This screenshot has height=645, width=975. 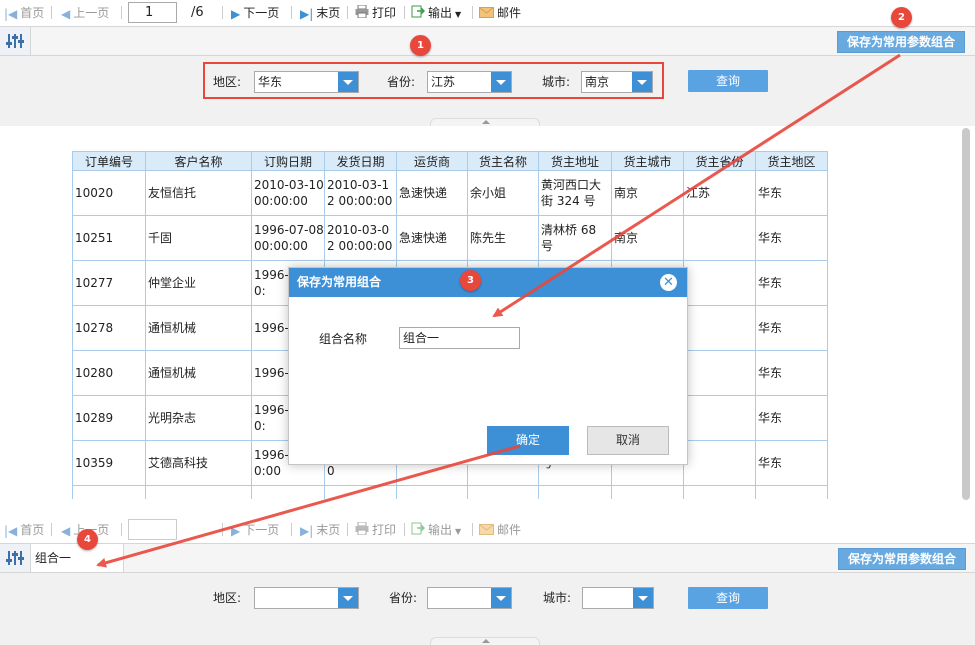 I want to click on combo-tab: 组合一, so click(x=77, y=558).